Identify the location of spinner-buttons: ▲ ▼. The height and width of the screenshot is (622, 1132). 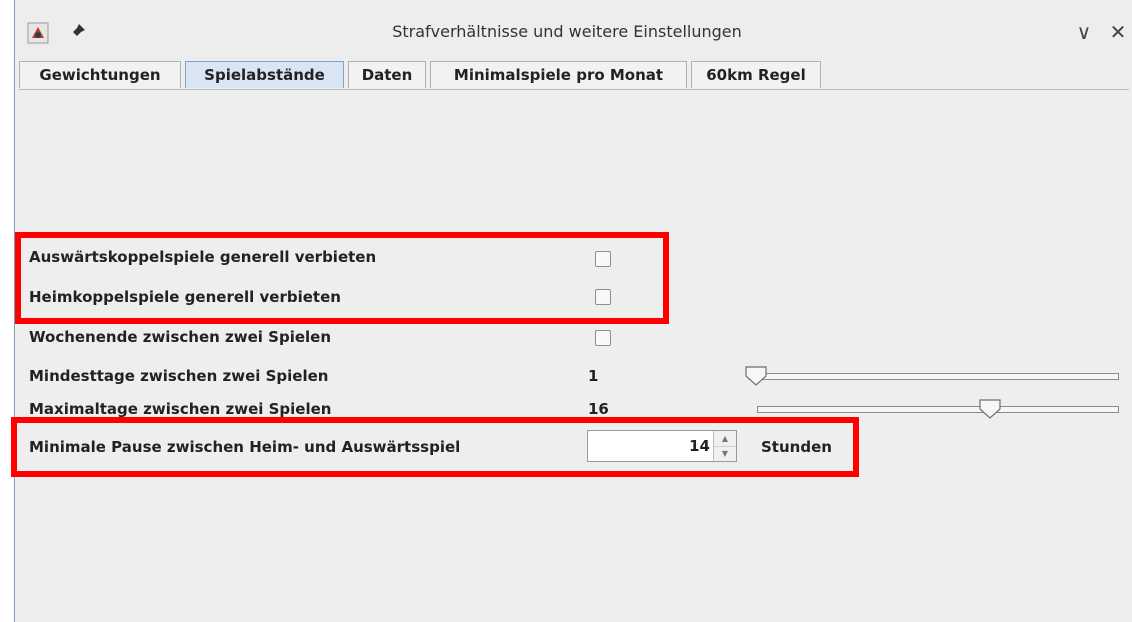
(724, 446).